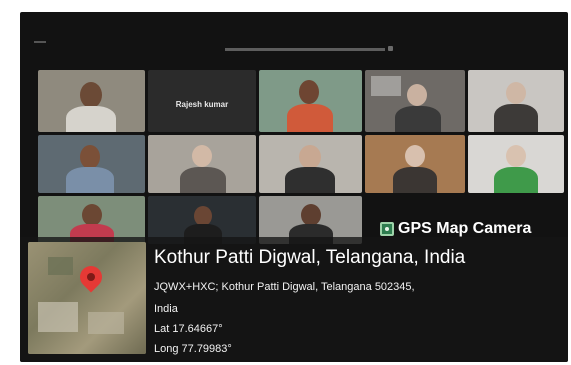 The image size is (571, 365). What do you see at coordinates (188, 329) in the screenshot?
I see `latitude-value: Lat 17.64667°` at bounding box center [188, 329].